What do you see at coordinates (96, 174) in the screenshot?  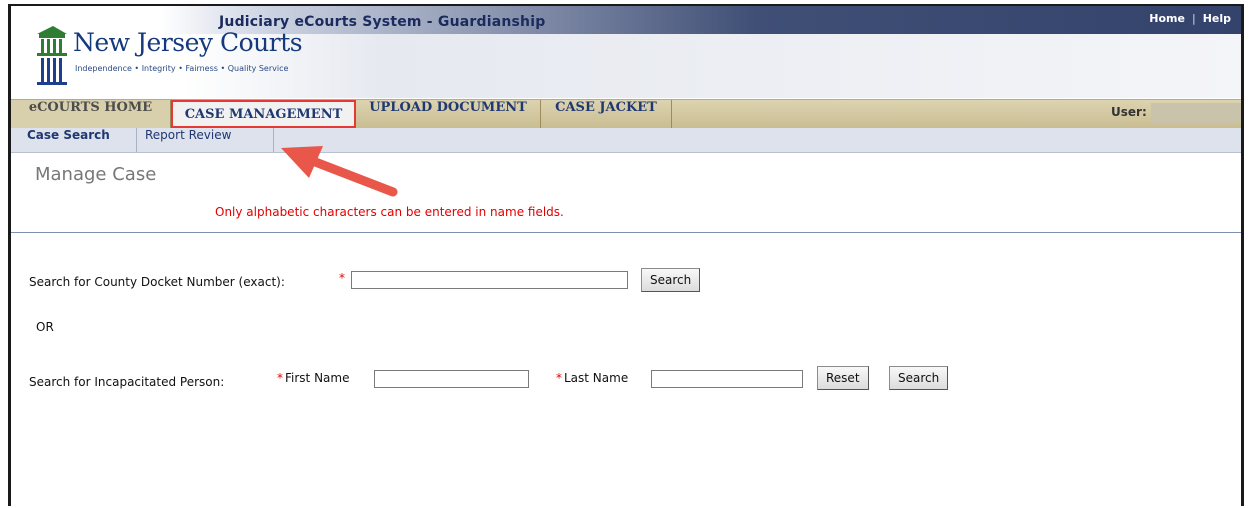 I see `page-title: Manage Case` at bounding box center [96, 174].